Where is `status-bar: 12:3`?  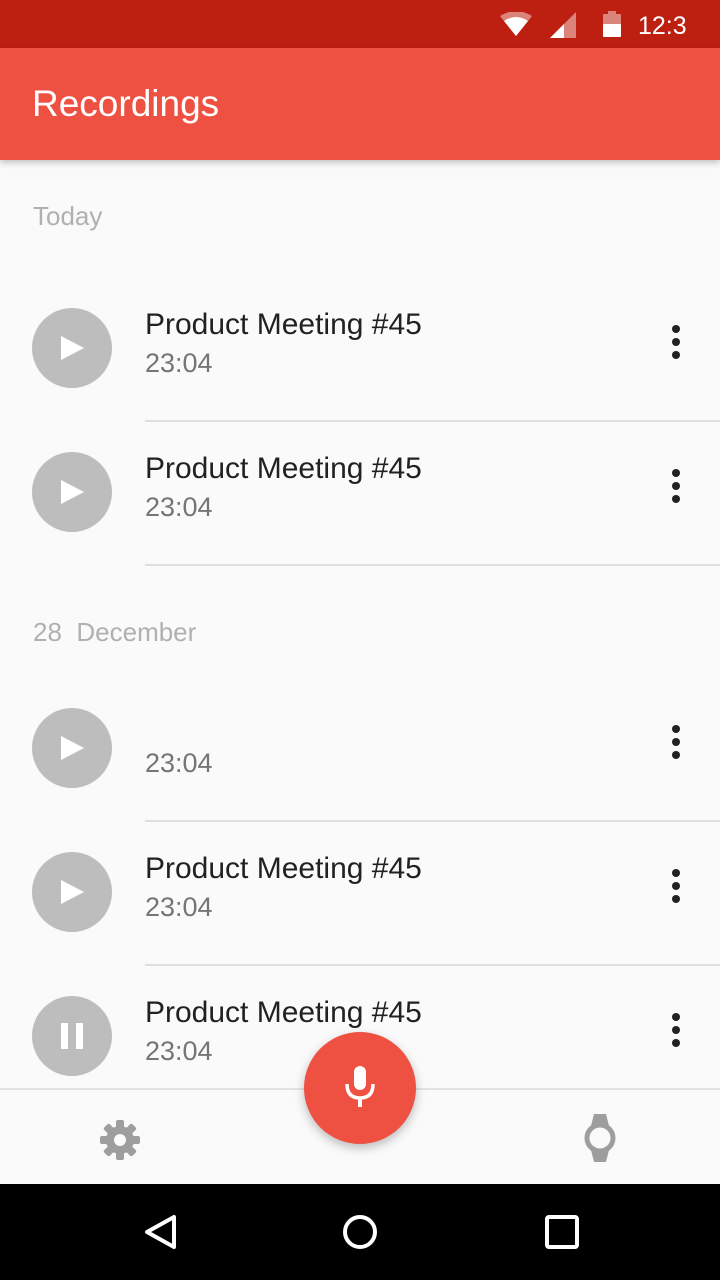
status-bar: 12:3 is located at coordinates (360, 24).